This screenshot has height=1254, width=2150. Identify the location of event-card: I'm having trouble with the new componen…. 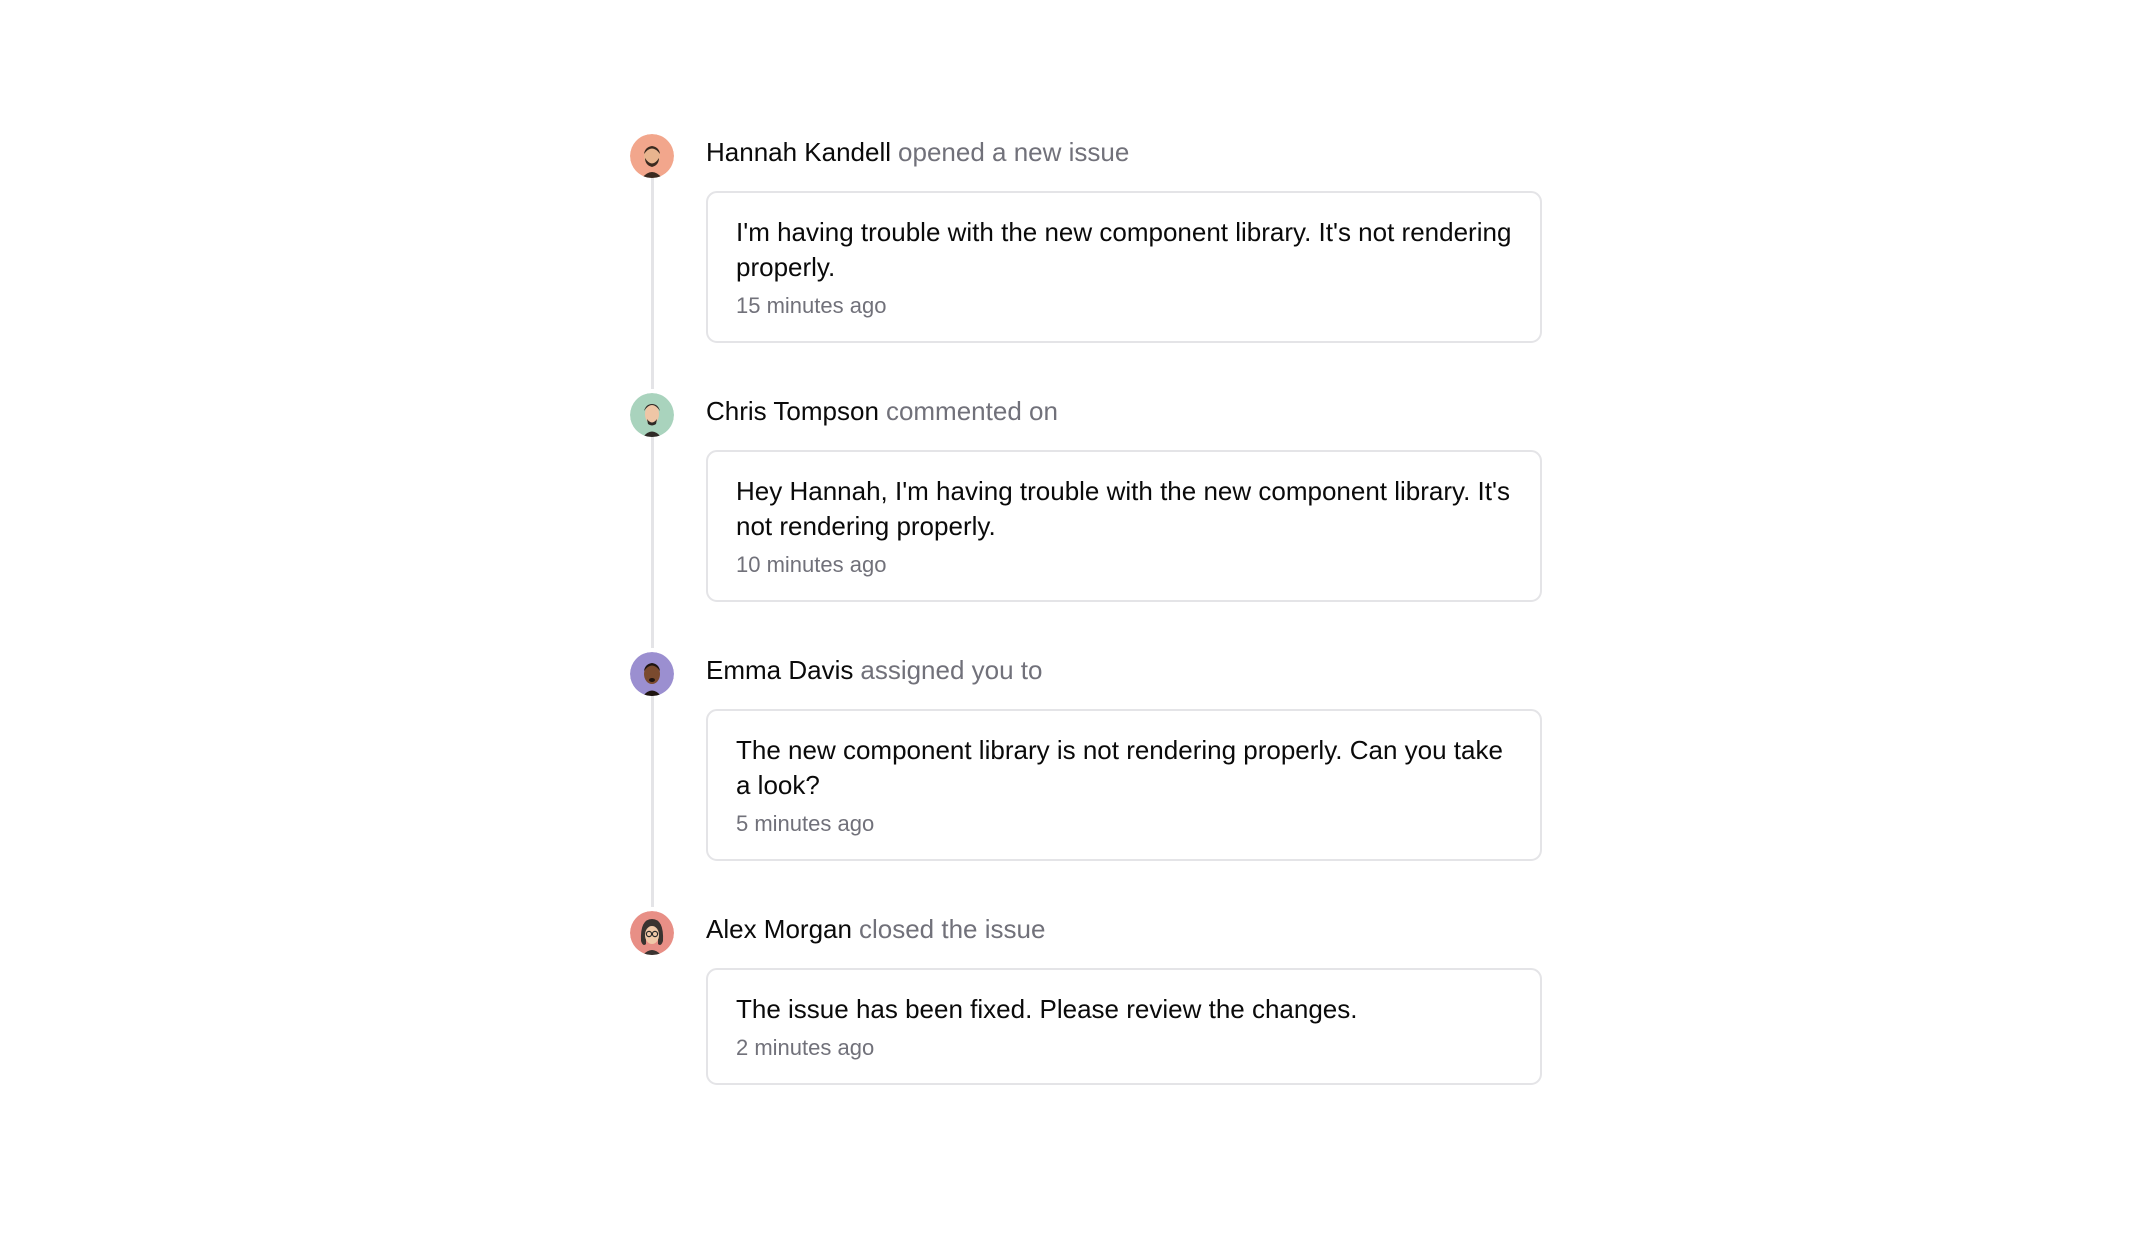
(1124, 267).